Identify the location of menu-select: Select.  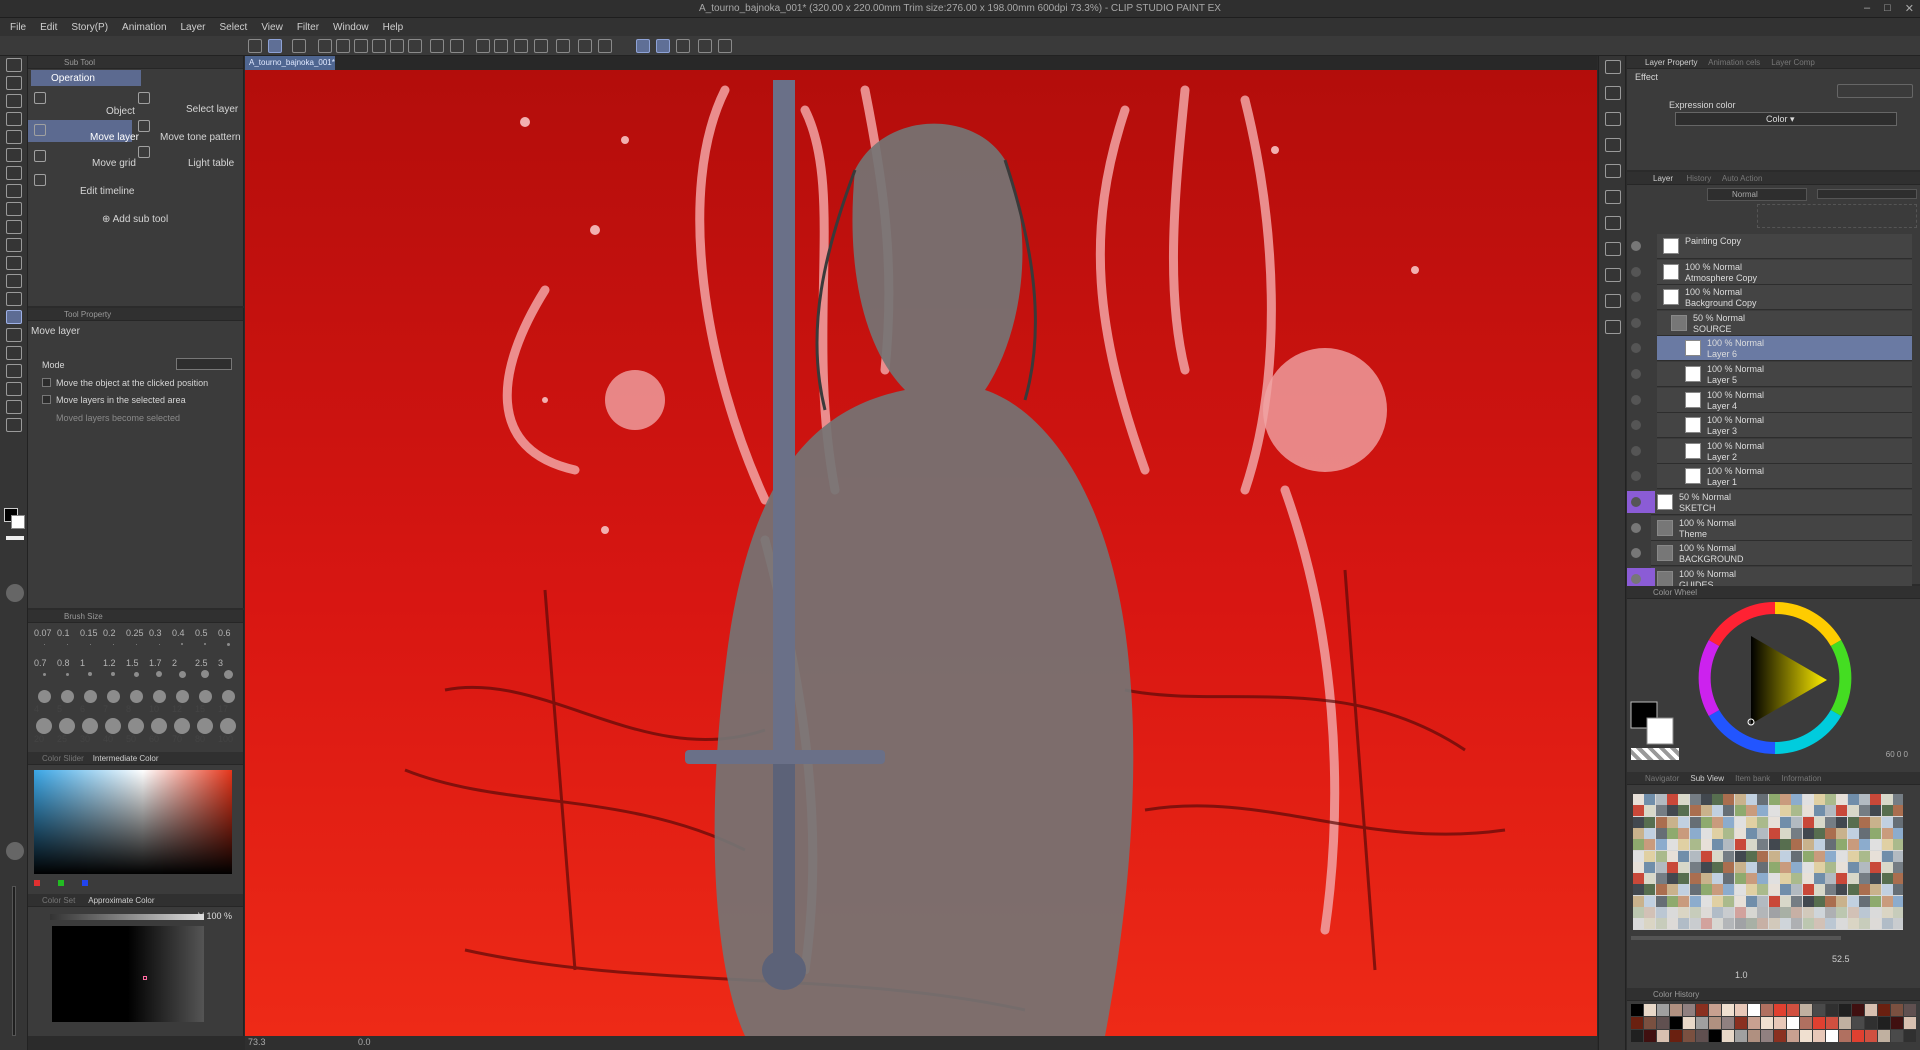
(234, 27).